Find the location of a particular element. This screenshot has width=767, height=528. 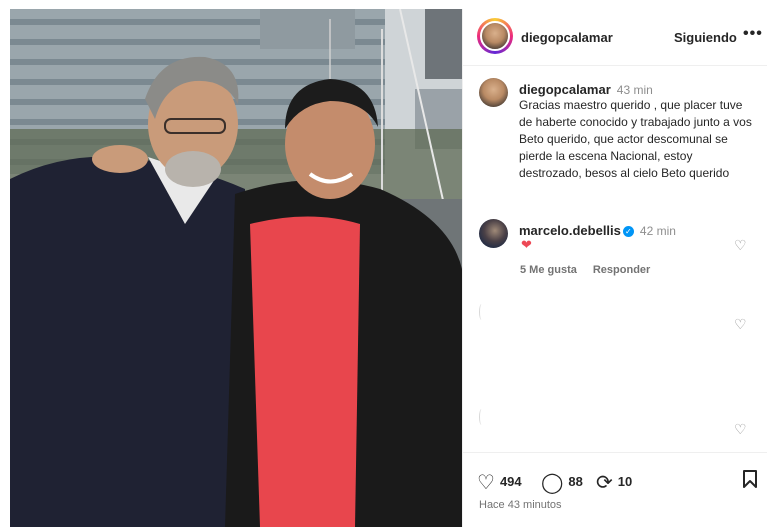

more-horizontal-icon: ••• is located at coordinates (753, 34).